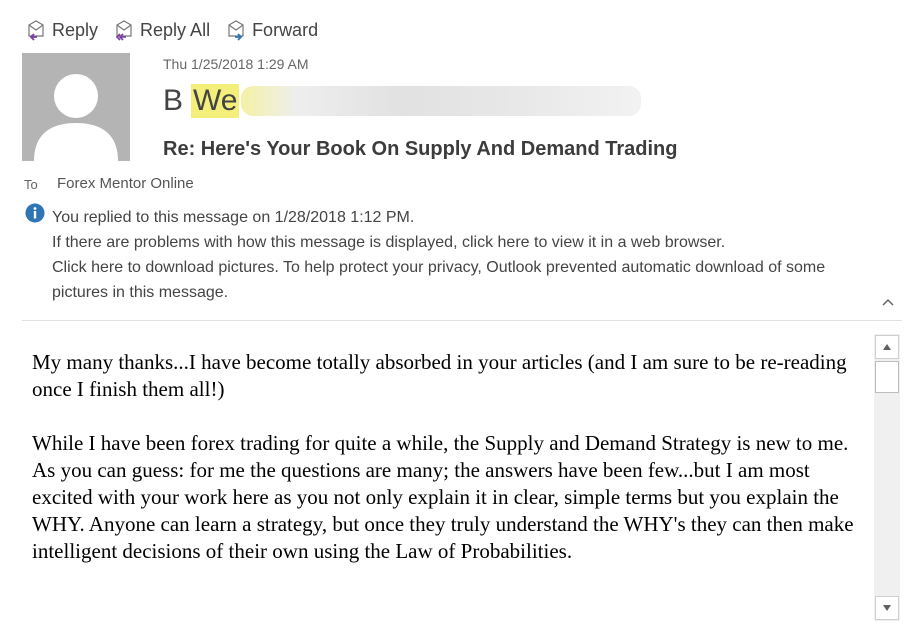 Image resolution: width=904 pixels, height=633 pixels. I want to click on sender-initial: B, so click(173, 100).